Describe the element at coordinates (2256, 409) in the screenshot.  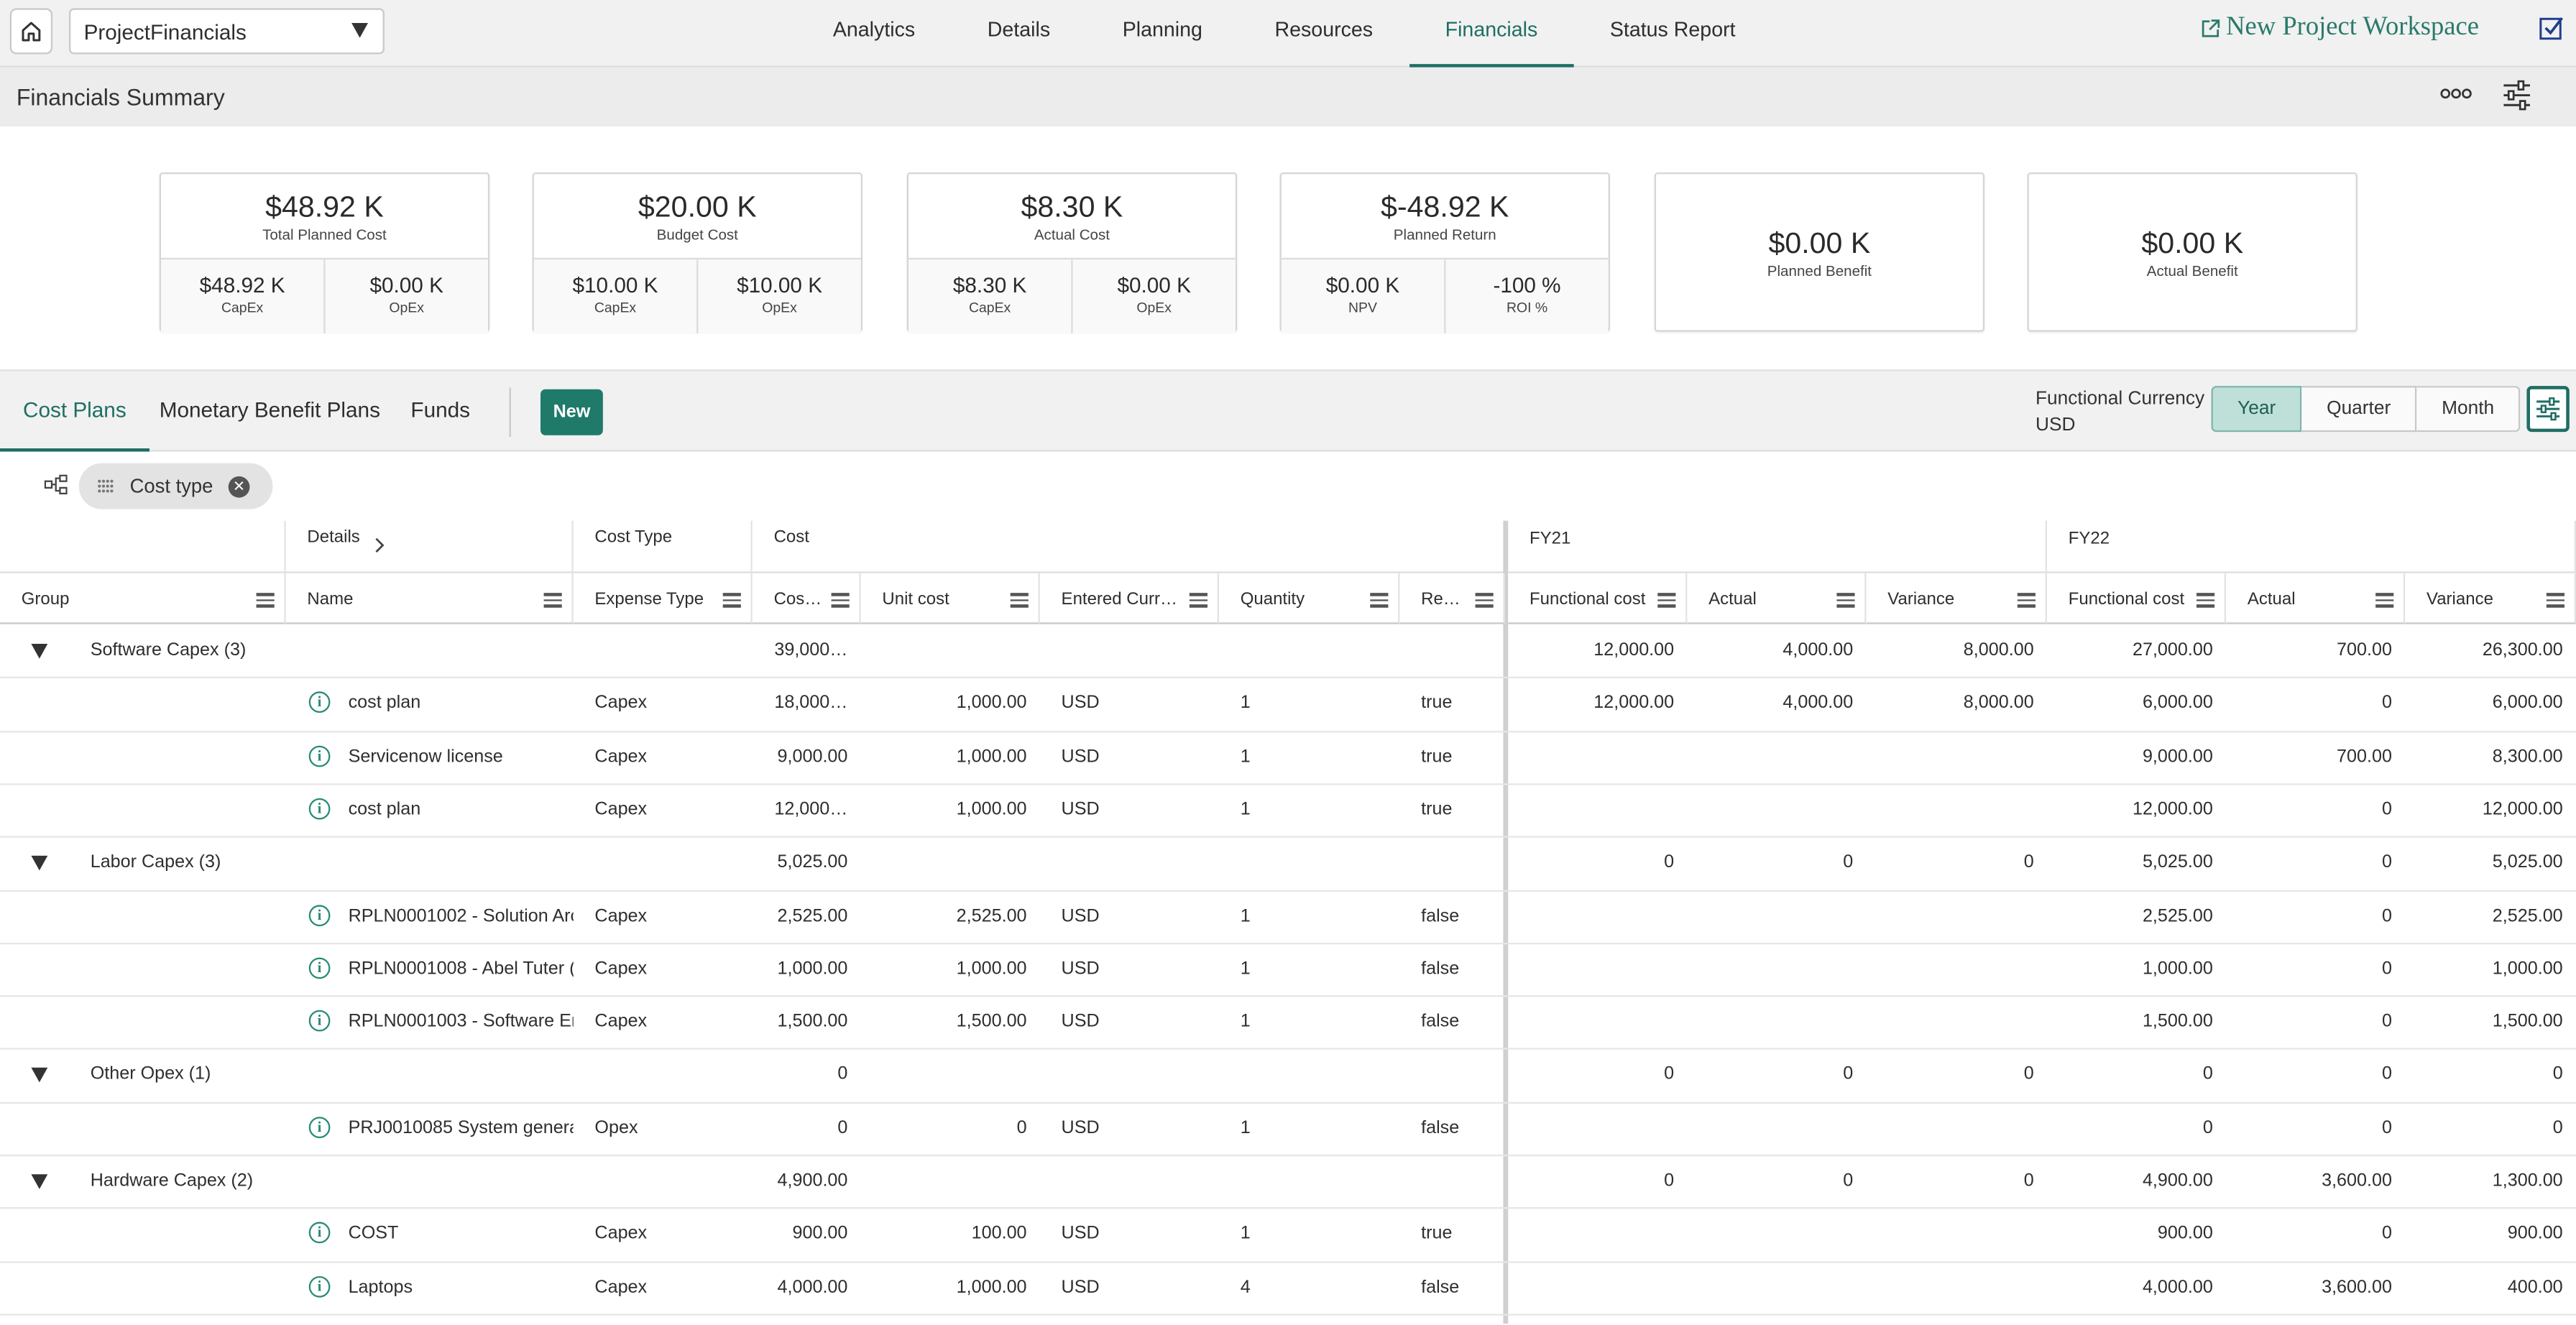
I see `year-button: Year` at that location.